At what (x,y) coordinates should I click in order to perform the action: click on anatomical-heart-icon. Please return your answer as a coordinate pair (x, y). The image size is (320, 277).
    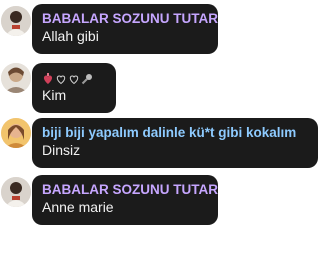
    Looking at the image, I should click on (48, 78).